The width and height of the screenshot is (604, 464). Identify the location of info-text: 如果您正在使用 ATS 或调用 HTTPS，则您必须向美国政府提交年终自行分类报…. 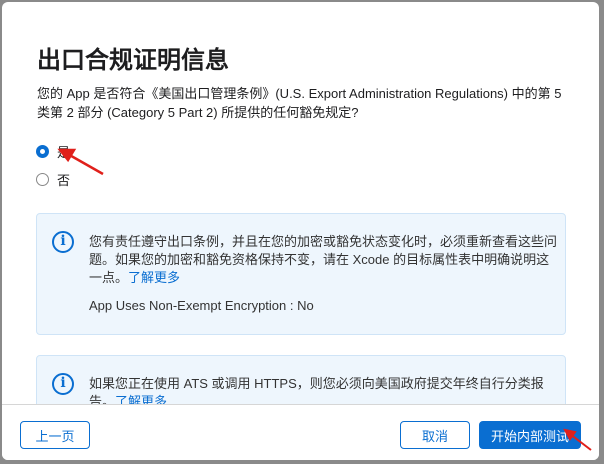
(324, 389).